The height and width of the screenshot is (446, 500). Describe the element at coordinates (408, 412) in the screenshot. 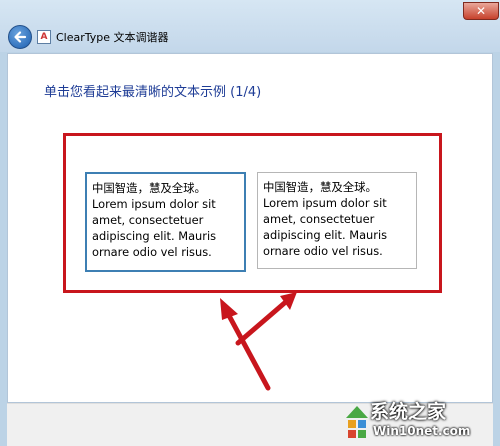

I see `watermark-title: 系统之家` at that location.